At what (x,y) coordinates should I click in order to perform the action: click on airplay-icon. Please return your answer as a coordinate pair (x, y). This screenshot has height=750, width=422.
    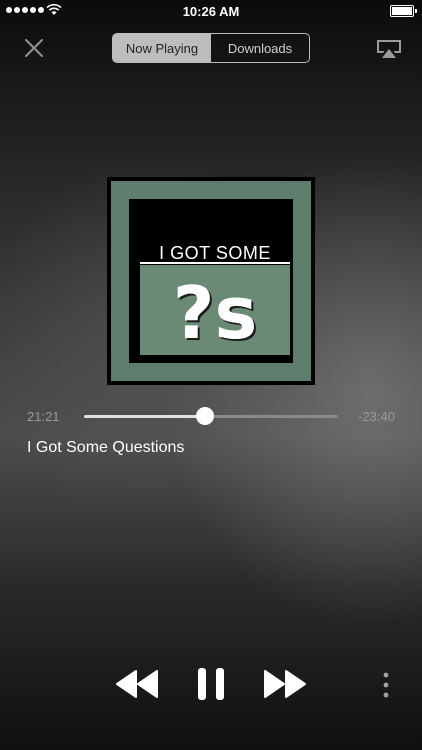
    Looking at the image, I should click on (389, 49).